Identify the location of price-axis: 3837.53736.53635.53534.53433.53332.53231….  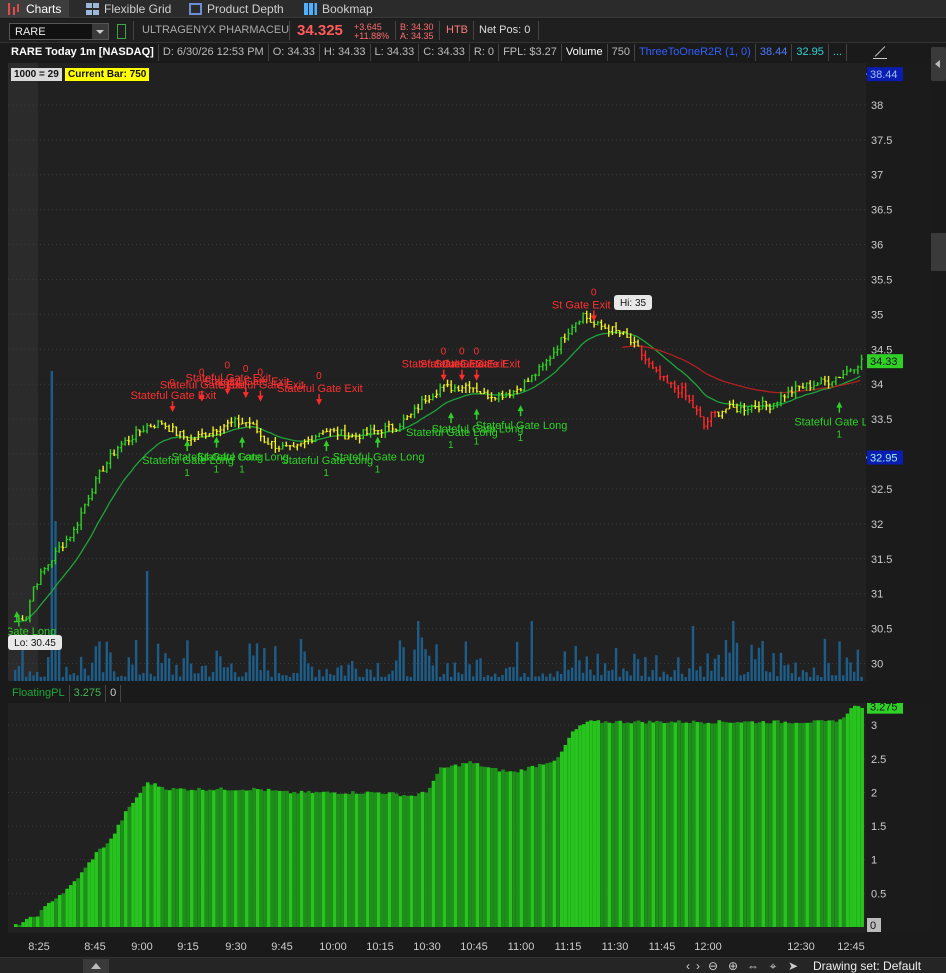
(898, 372).